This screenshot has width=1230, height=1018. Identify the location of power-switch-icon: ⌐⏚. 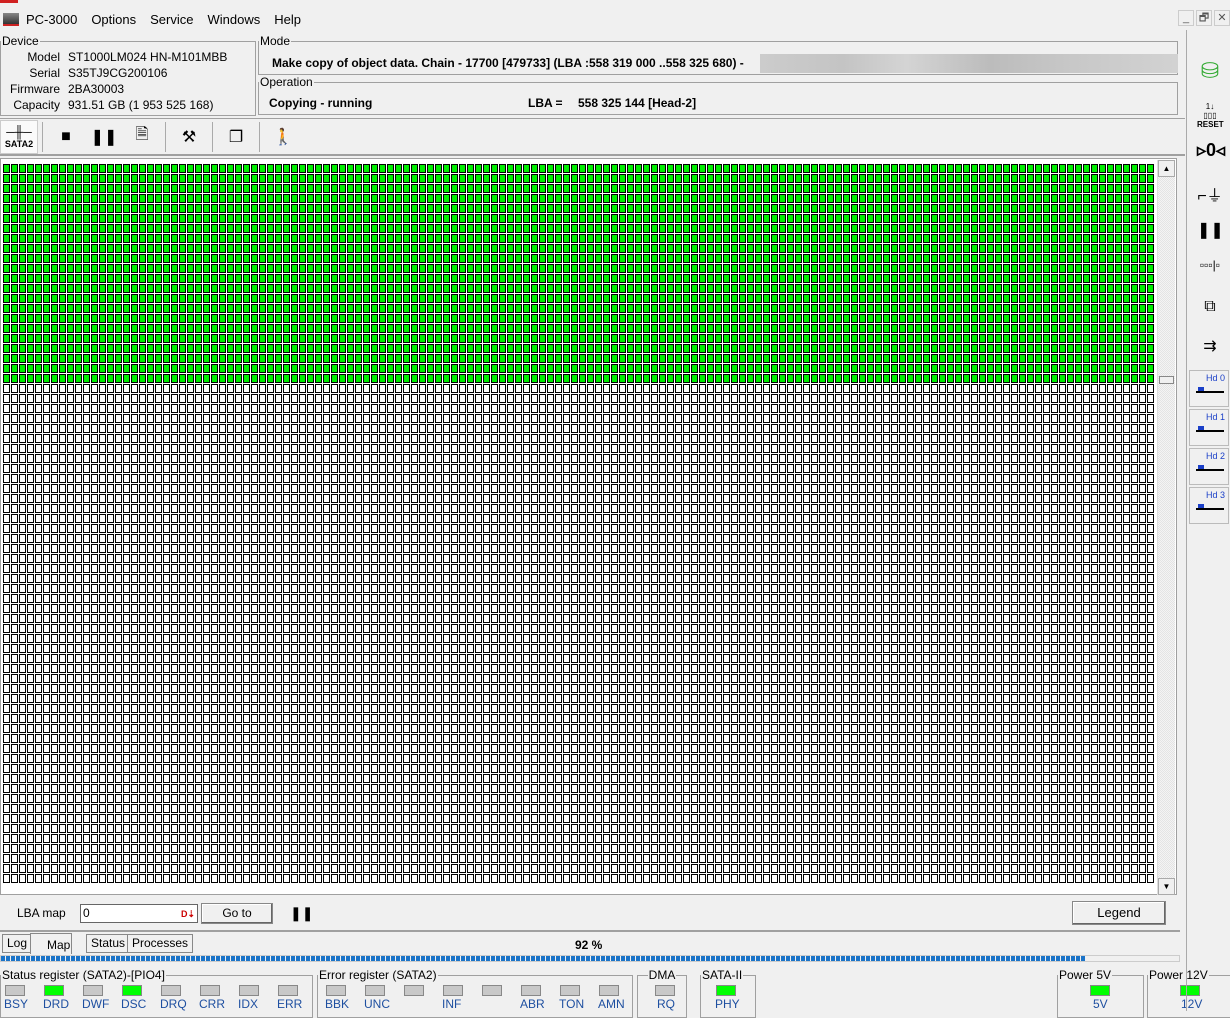
(1210, 194).